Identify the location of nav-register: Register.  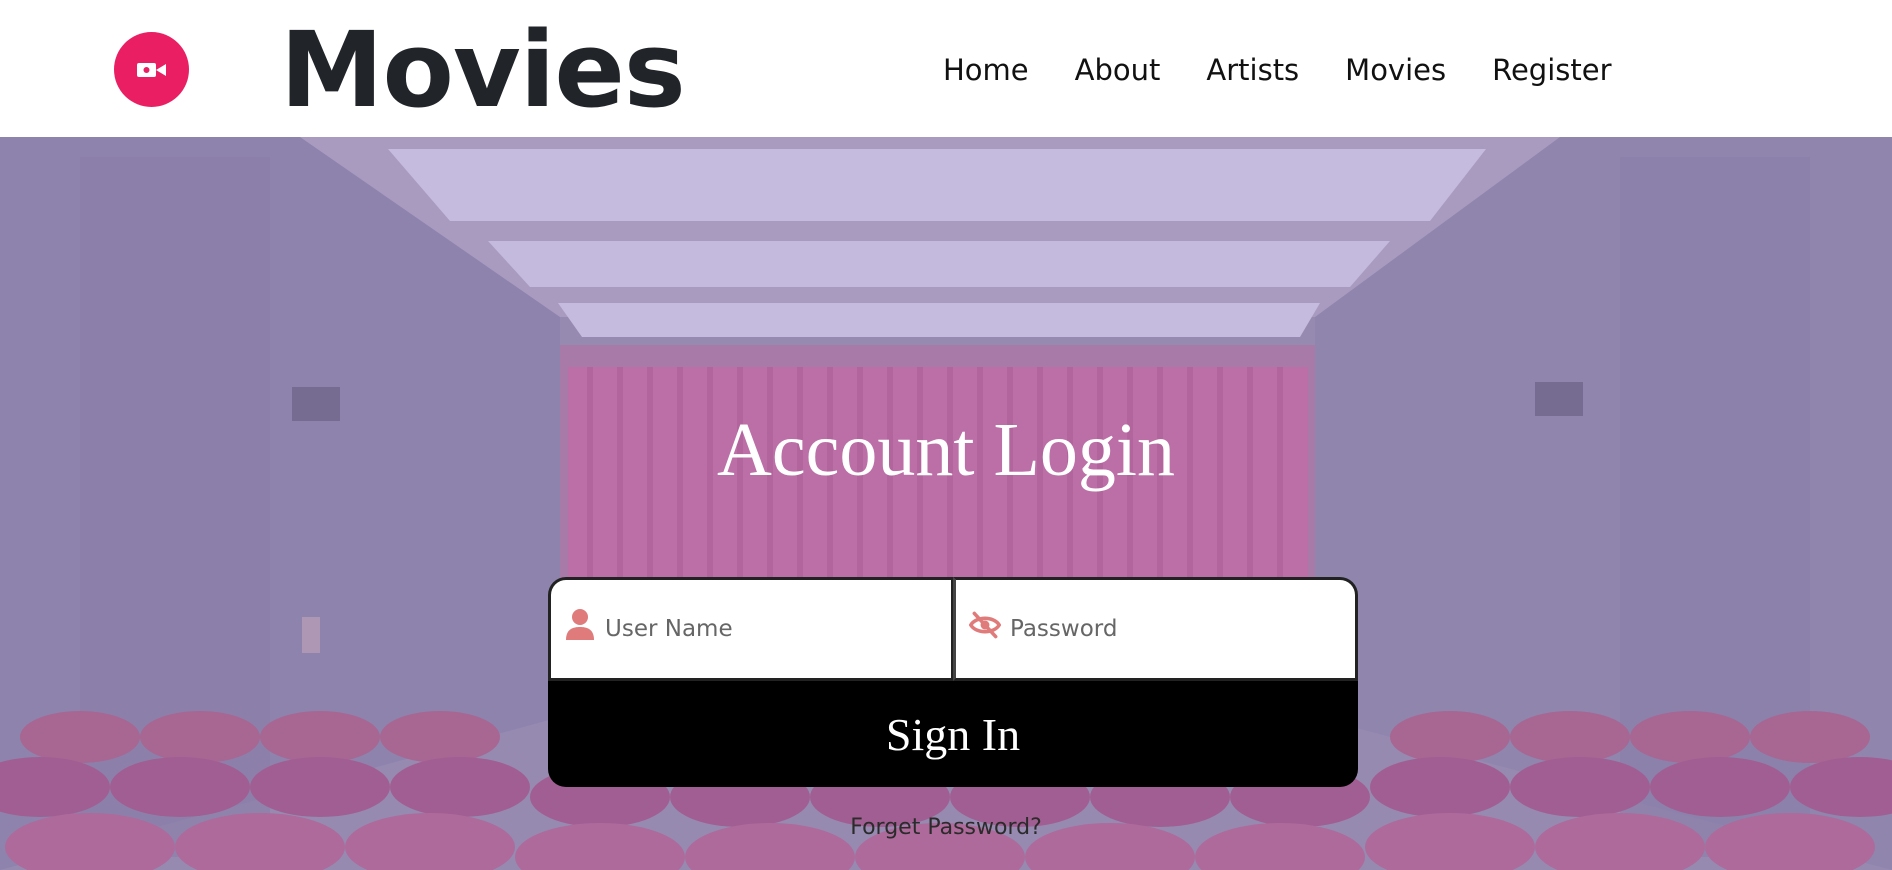
(1551, 70).